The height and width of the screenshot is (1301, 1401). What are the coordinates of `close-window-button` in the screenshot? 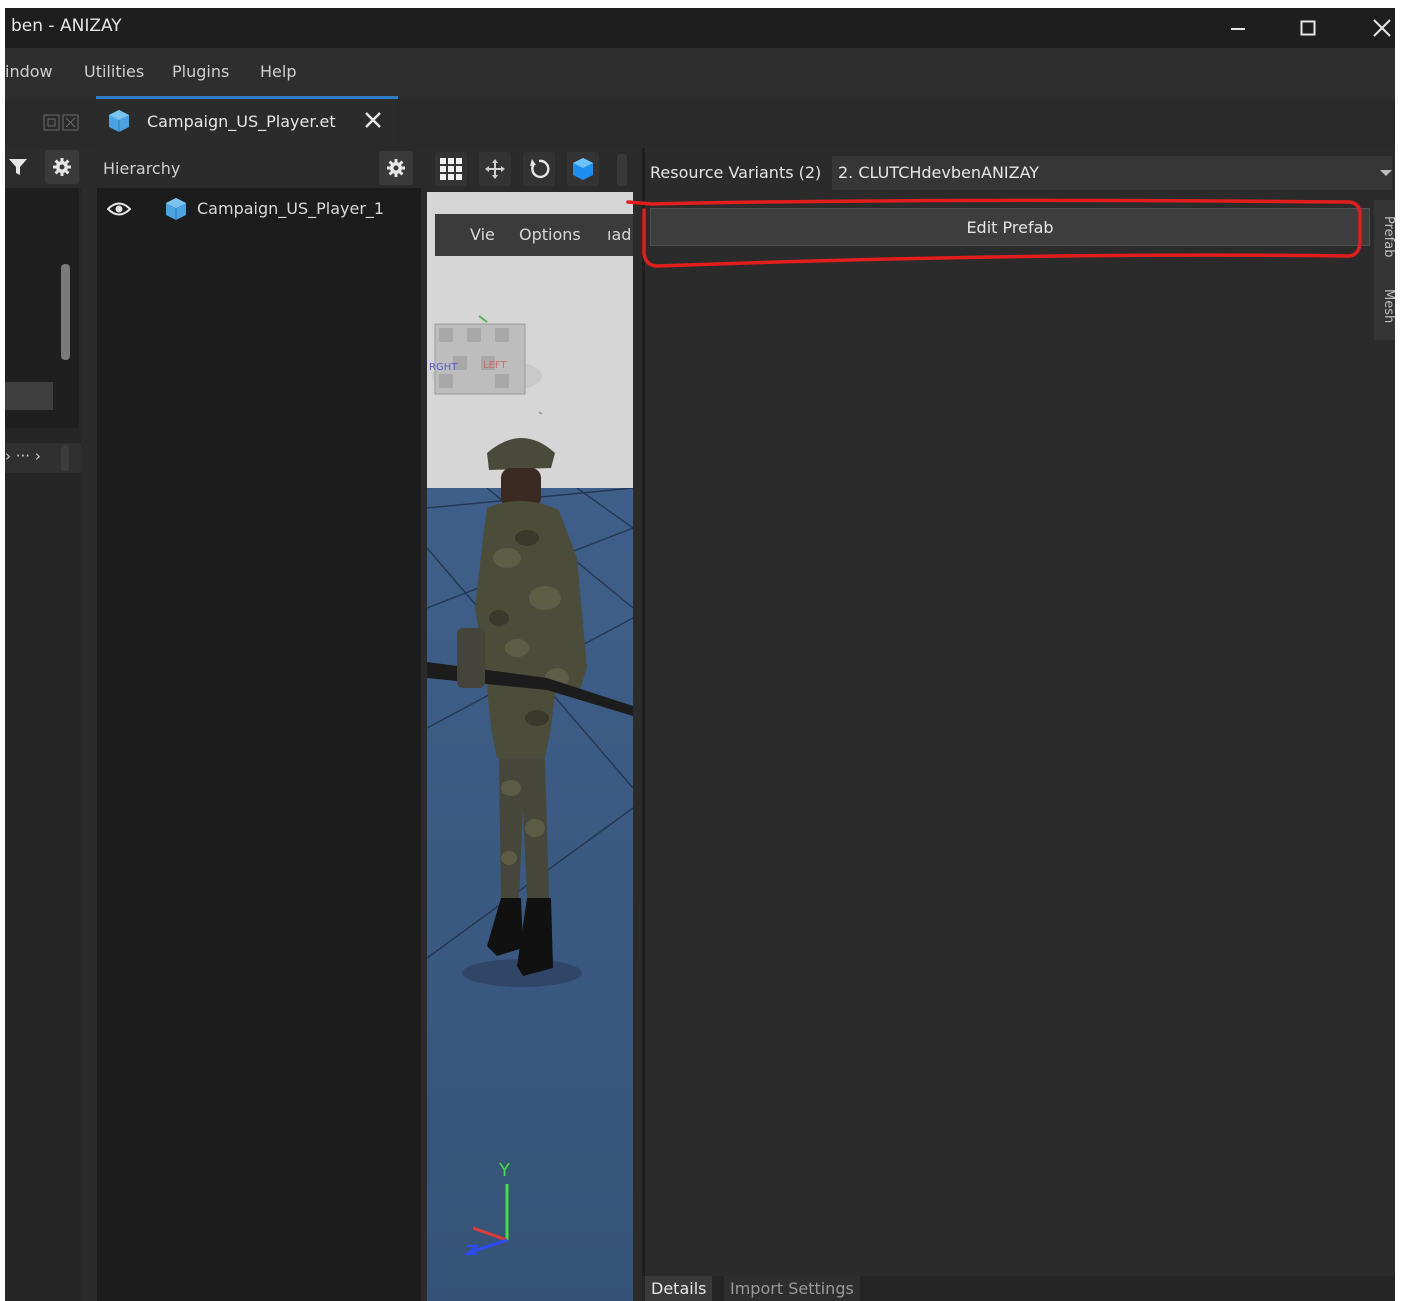 It's located at (1376, 28).